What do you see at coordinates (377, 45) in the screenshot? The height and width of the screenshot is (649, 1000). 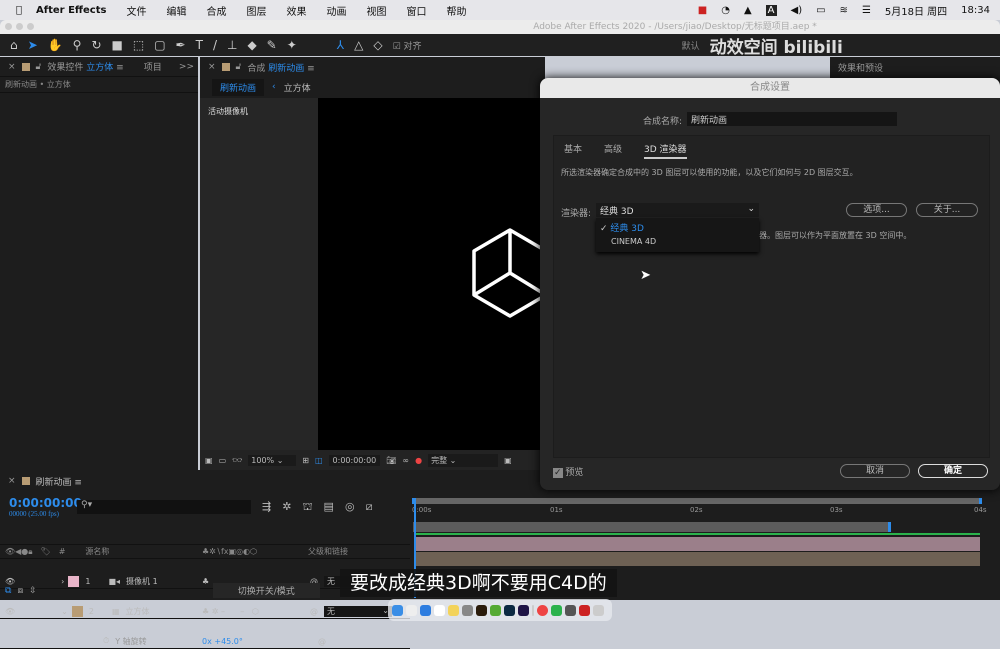 I see `axis-view-icon: ◇` at bounding box center [377, 45].